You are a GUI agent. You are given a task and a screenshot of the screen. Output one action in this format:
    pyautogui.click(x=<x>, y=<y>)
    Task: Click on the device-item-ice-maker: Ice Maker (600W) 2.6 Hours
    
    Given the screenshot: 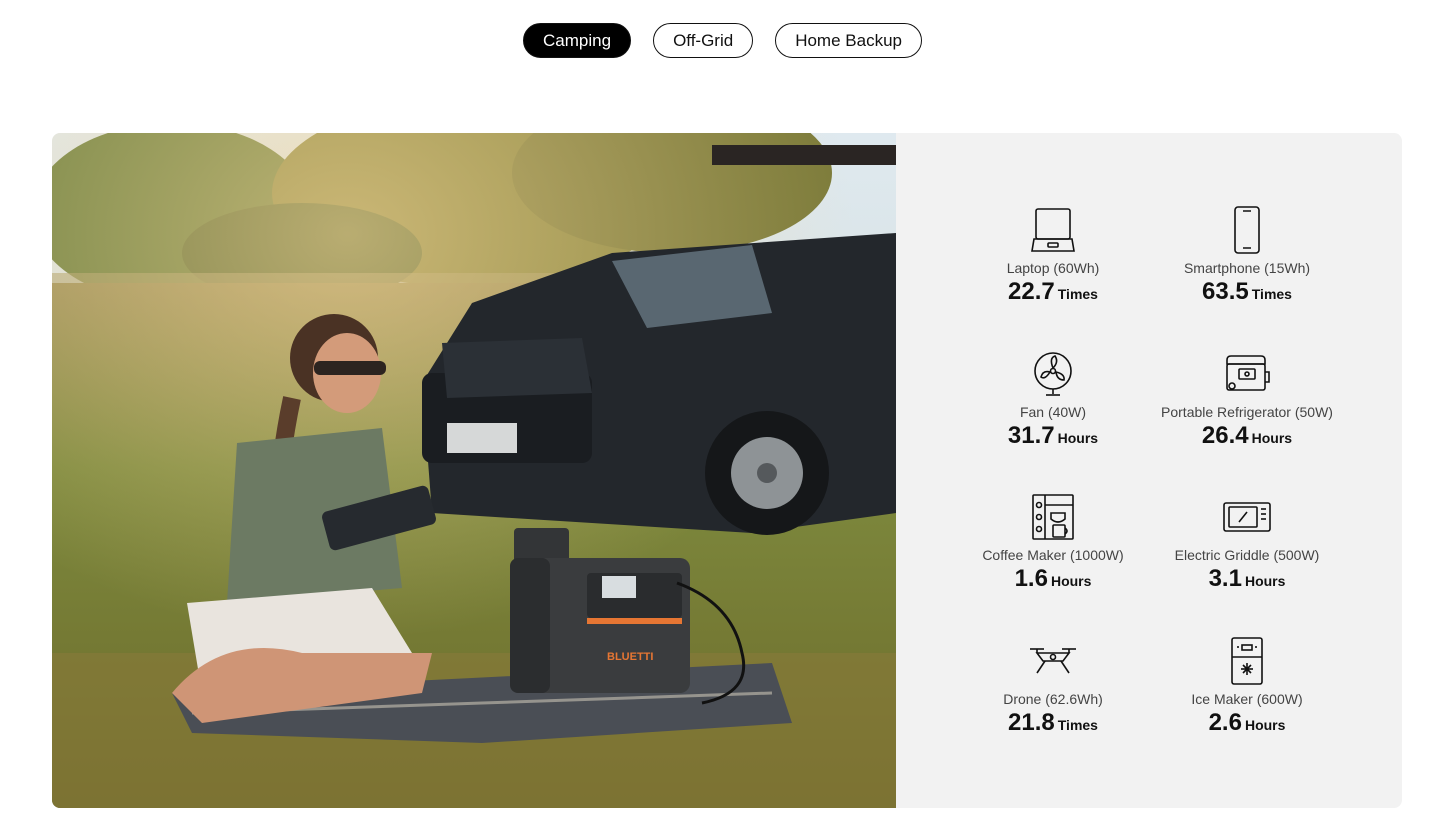 What is the action you would take?
    pyautogui.click(x=1247, y=708)
    